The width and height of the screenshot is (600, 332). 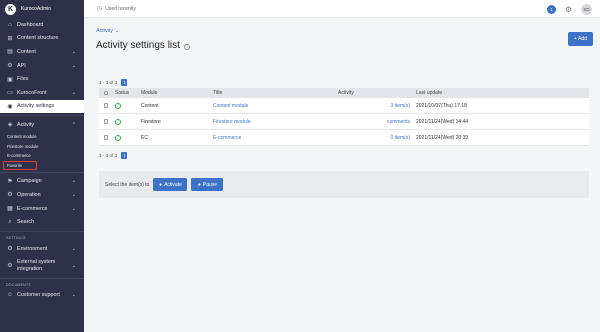 I want to click on column-header-activity: Activity, so click(x=346, y=93).